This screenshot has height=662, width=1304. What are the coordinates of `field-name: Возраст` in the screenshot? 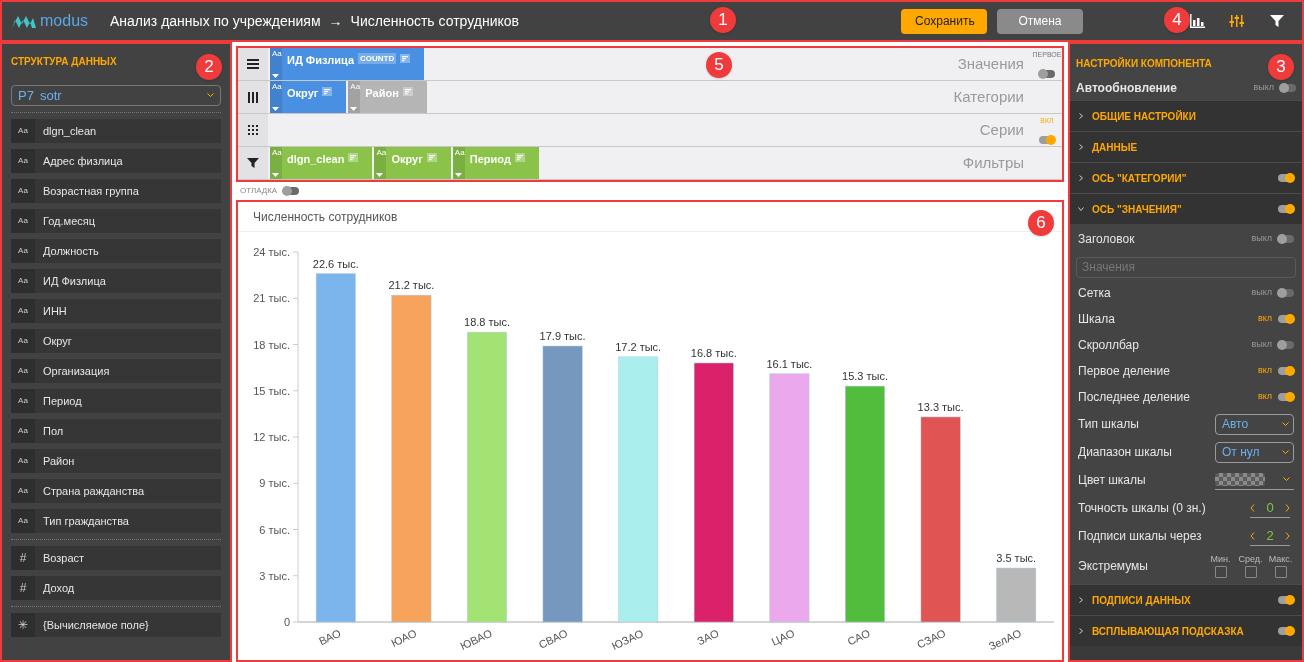 It's located at (64, 558).